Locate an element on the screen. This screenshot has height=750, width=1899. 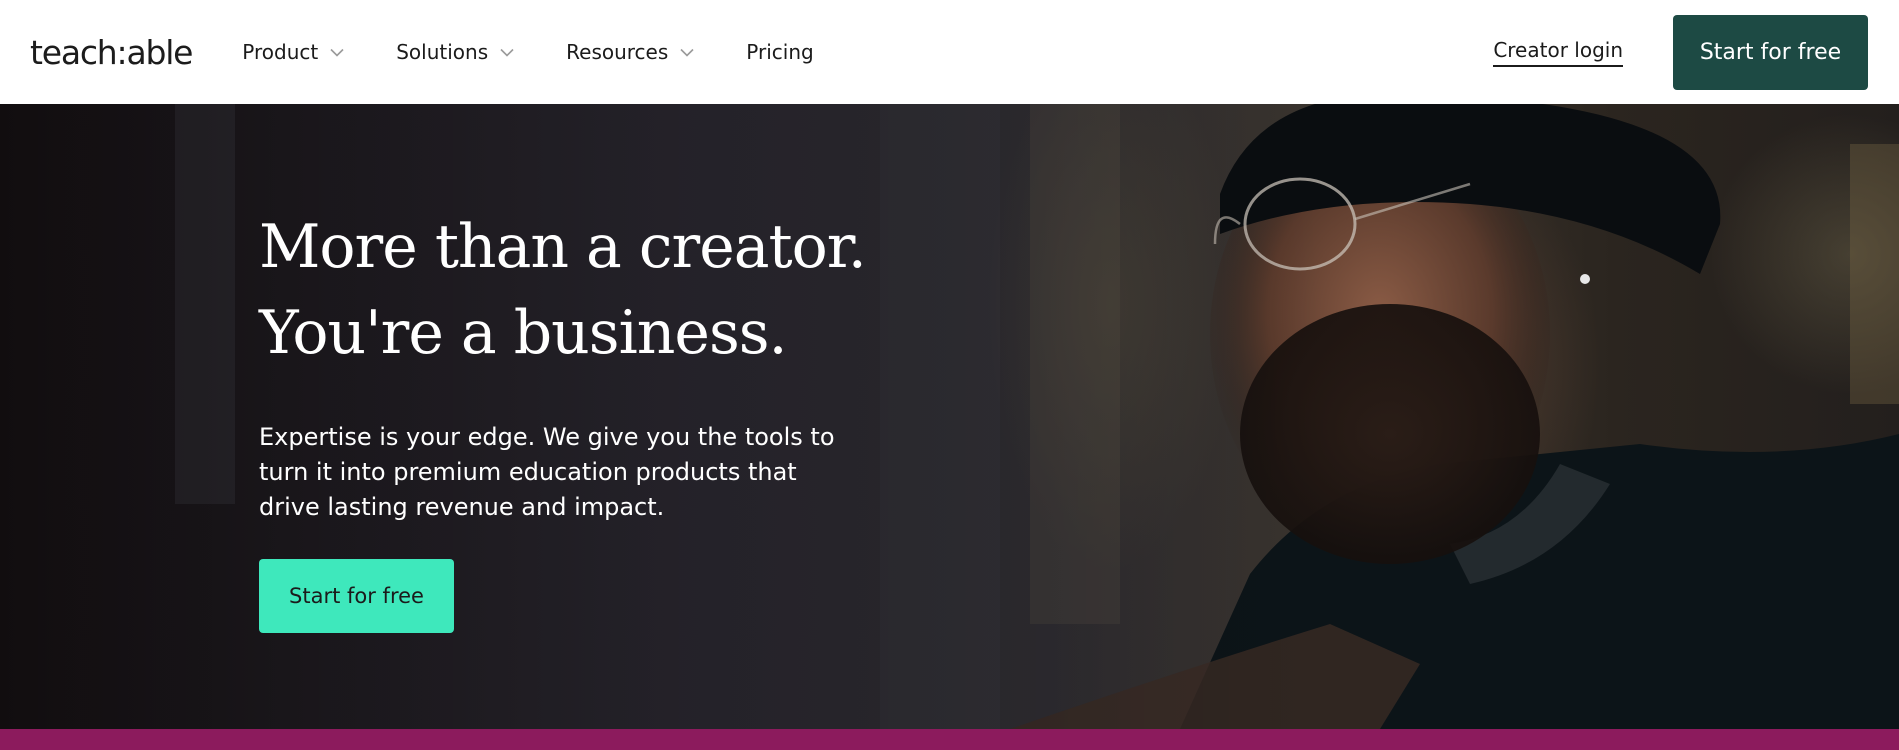
nav-item-solutions: Solutions is located at coordinates (455, 52).